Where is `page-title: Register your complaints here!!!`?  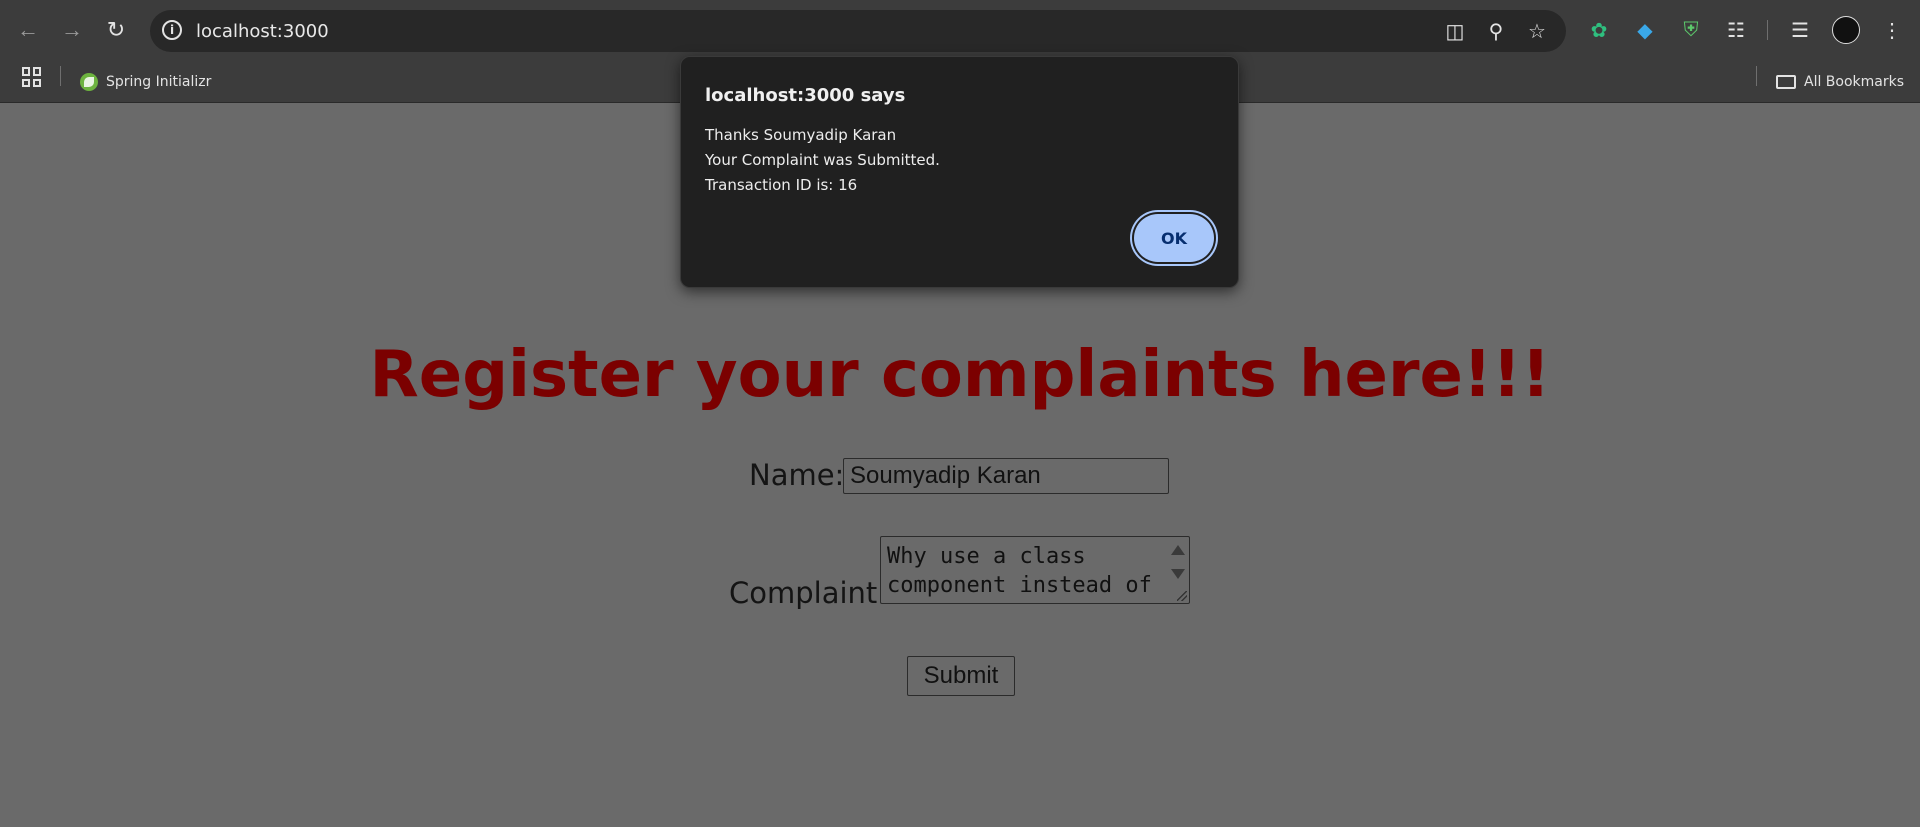 page-title: Register your complaints here!!! is located at coordinates (960, 375).